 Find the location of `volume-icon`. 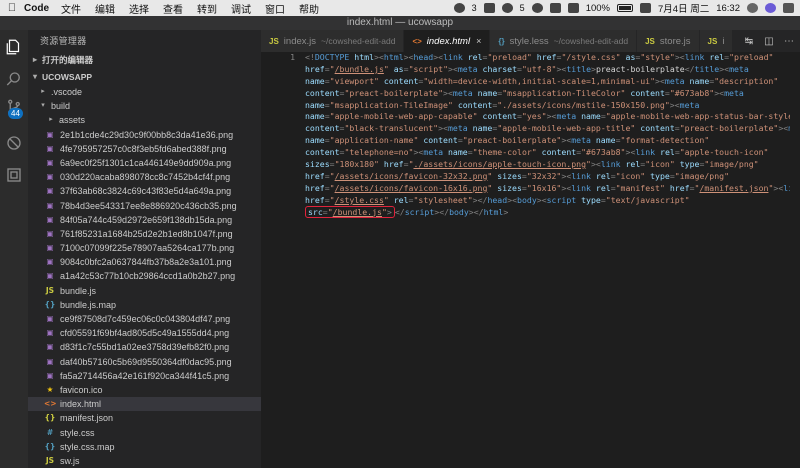

volume-icon is located at coordinates (573, 8).